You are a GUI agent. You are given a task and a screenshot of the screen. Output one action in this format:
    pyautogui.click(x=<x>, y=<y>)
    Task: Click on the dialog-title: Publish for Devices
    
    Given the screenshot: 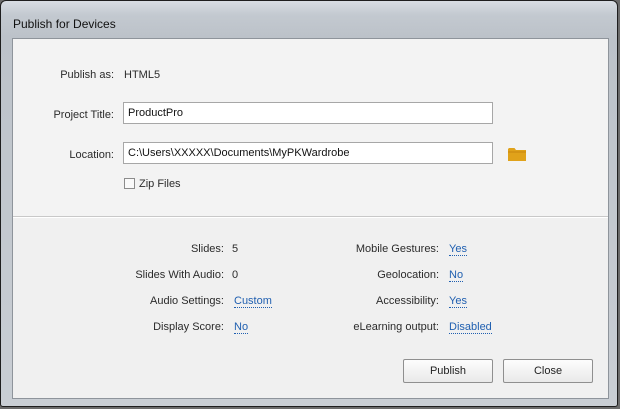 What is the action you would take?
    pyautogui.click(x=64, y=24)
    